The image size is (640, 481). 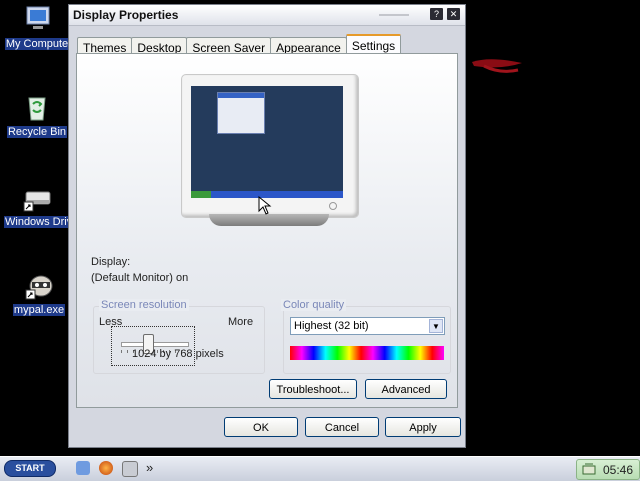 I want to click on mouse-cursor-icon, so click(x=265, y=205).